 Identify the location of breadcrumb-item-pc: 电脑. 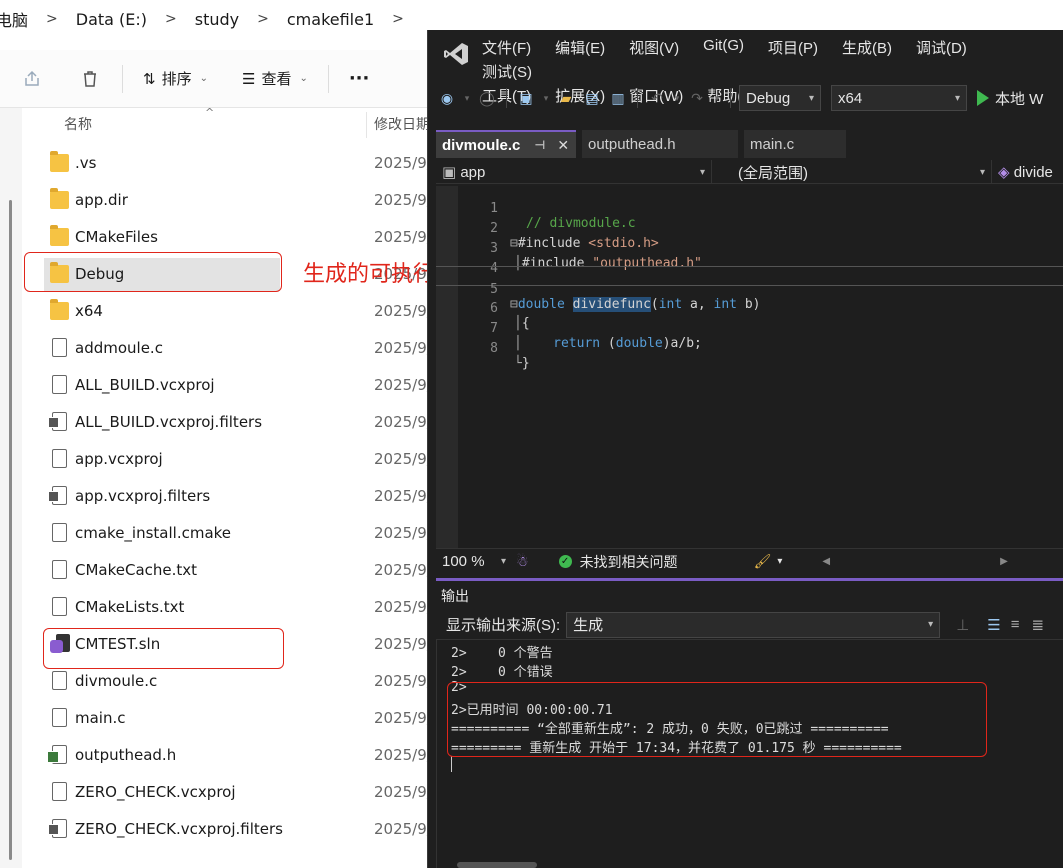
(20, 19).